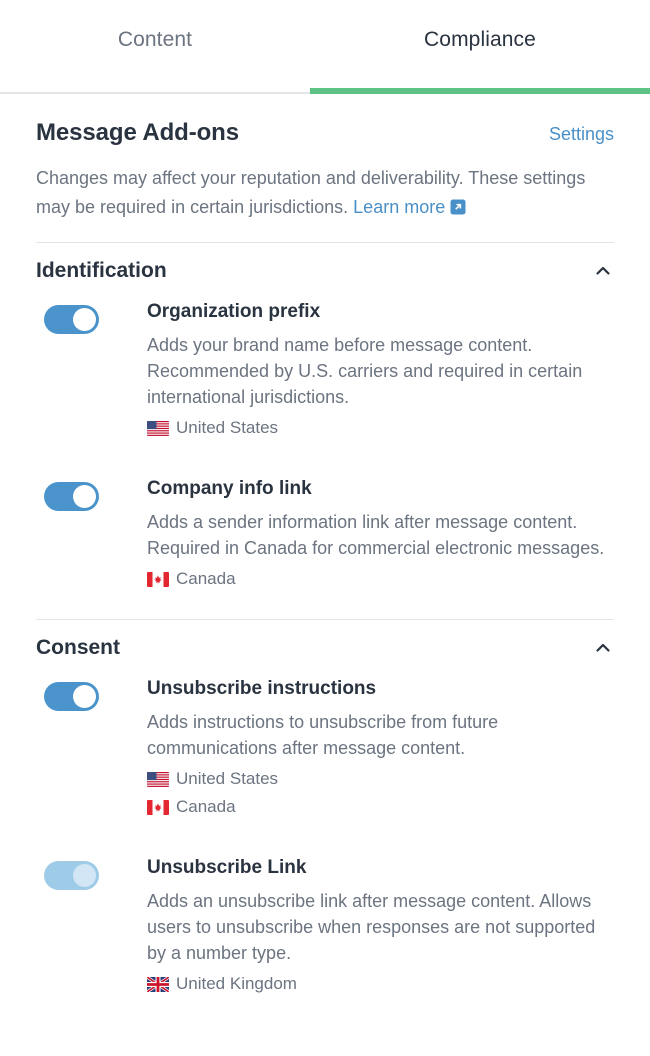  Describe the element at coordinates (155, 39) in the screenshot. I see `tab-content-label: Content` at that location.